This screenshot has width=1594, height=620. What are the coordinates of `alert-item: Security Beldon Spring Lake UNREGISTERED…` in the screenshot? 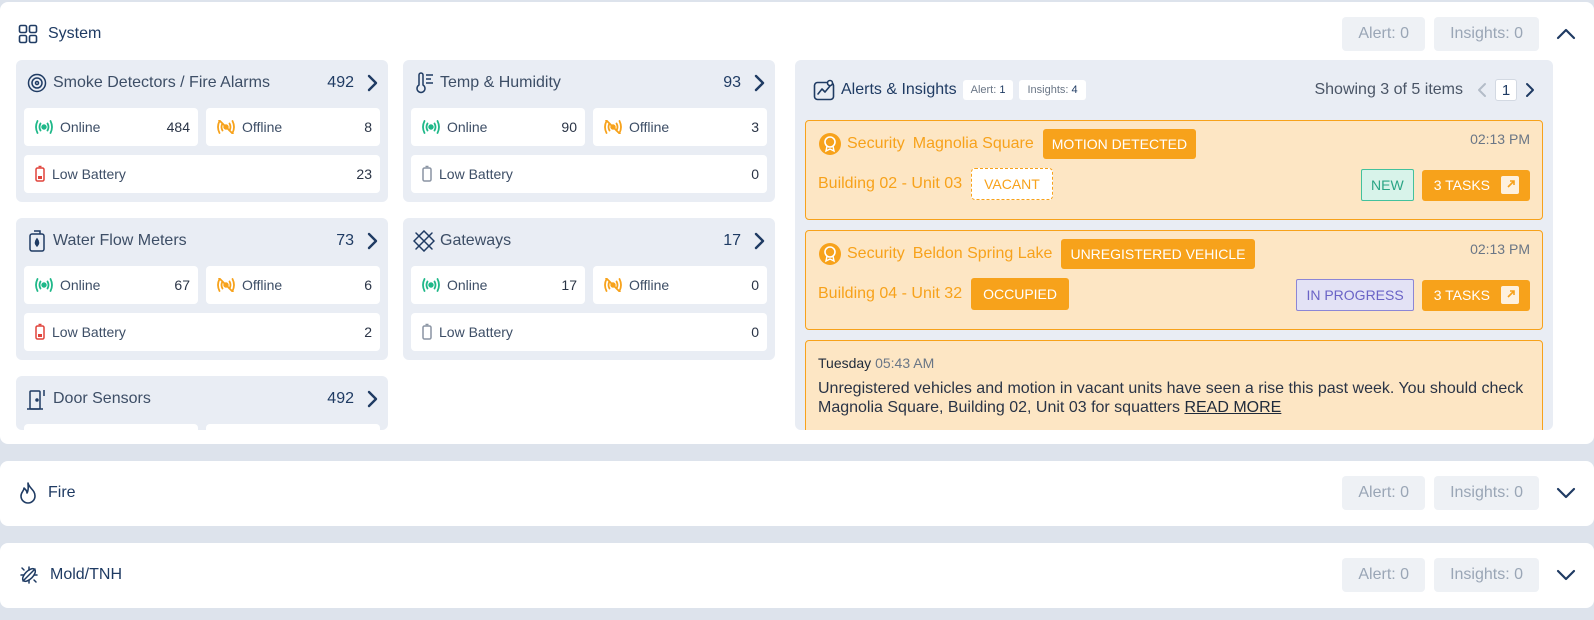 It's located at (1174, 280).